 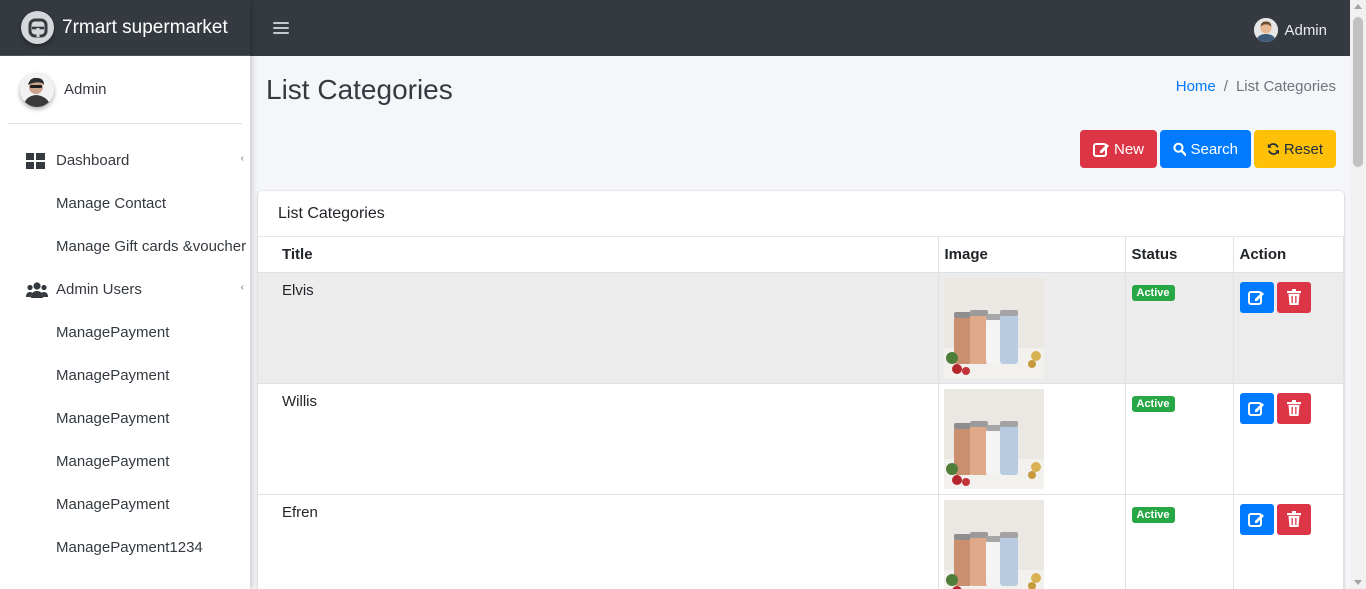 I want to click on row-title: Elvis, so click(x=598, y=327).